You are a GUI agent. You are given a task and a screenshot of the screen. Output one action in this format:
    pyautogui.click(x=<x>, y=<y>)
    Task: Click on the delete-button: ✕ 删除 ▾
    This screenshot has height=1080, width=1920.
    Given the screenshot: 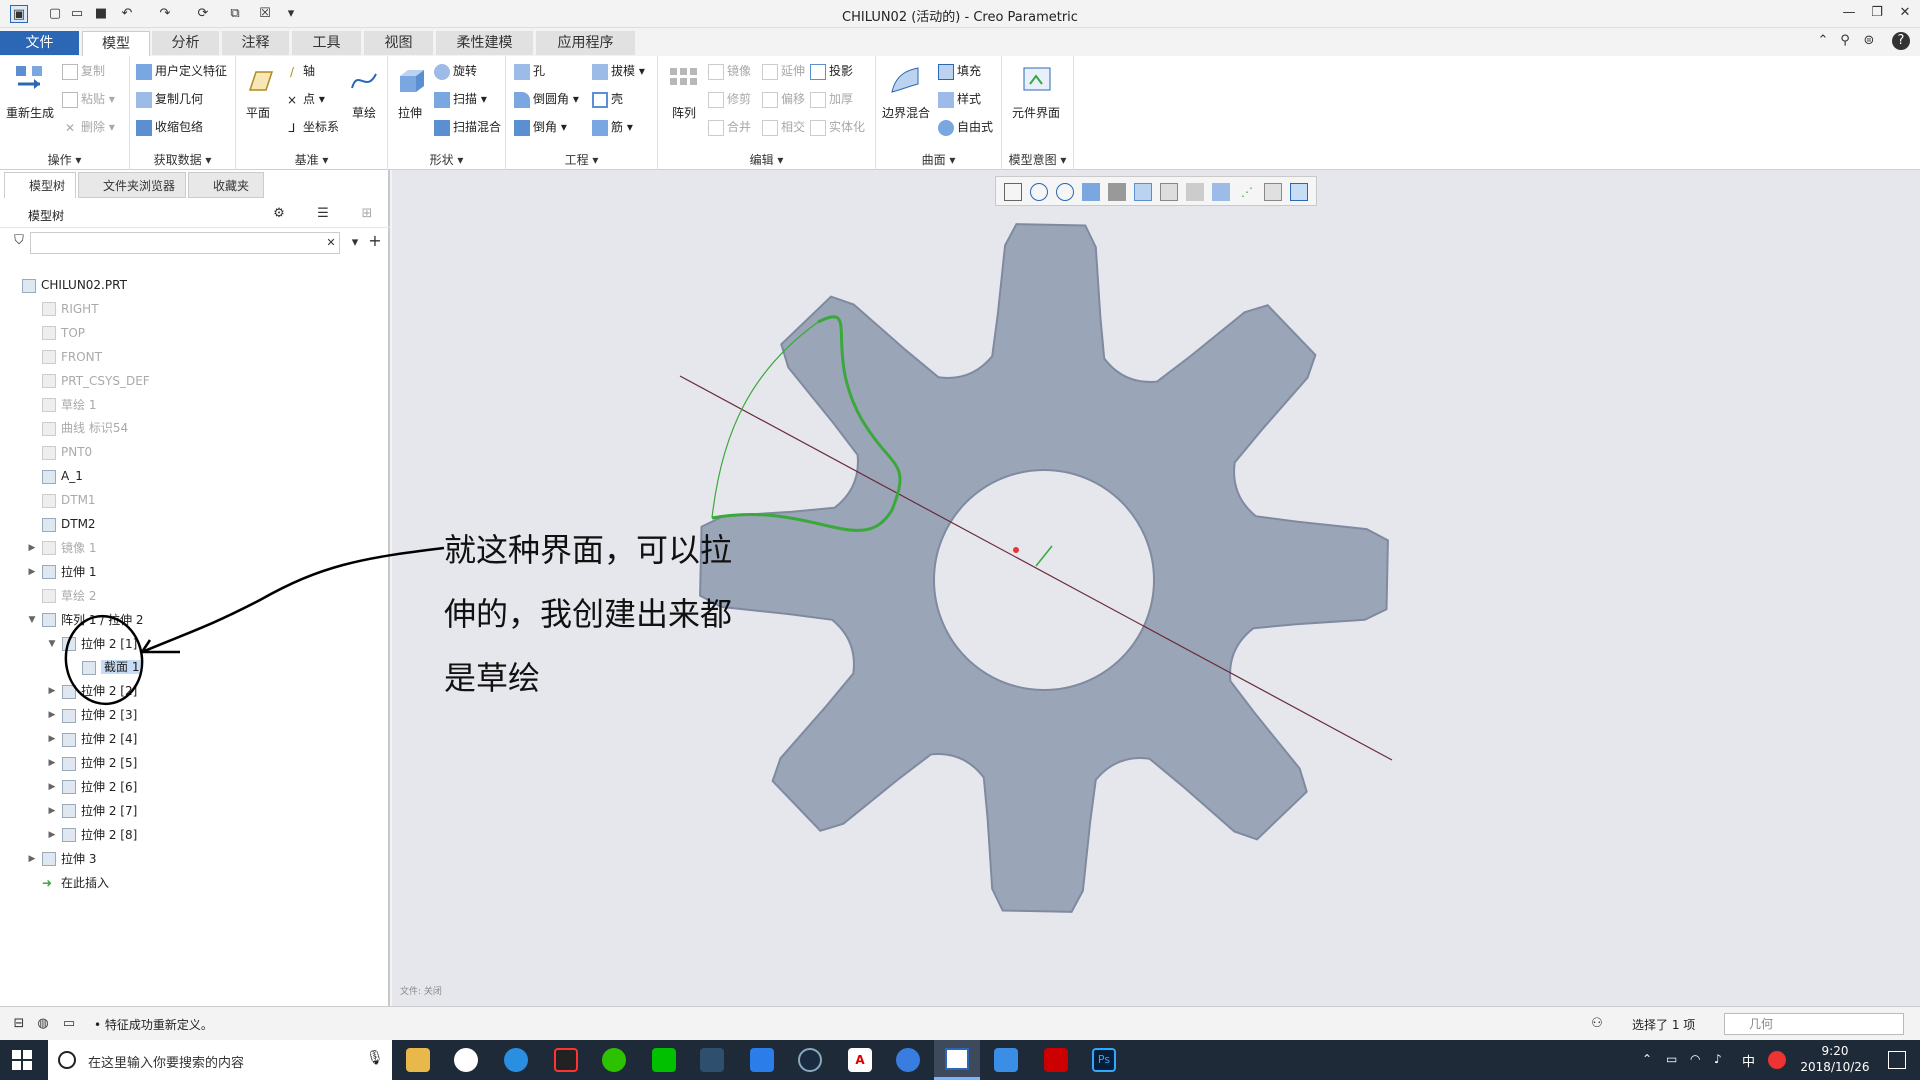 What is the action you would take?
    pyautogui.click(x=88, y=127)
    